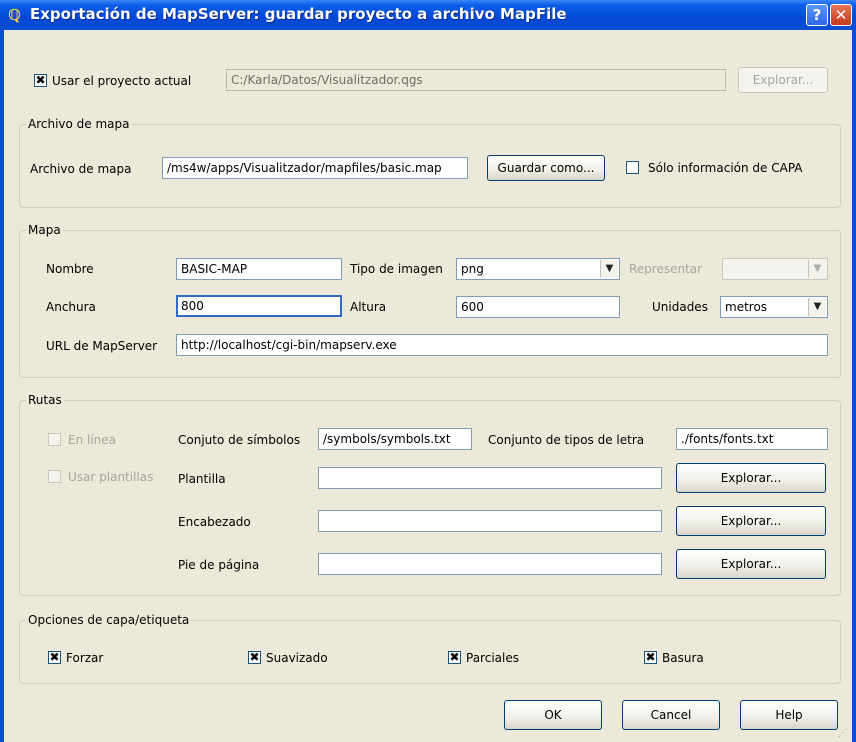  Describe the element at coordinates (752, 439) in the screenshot. I see `fonts-input: ./fonts/fonts.txt` at that location.